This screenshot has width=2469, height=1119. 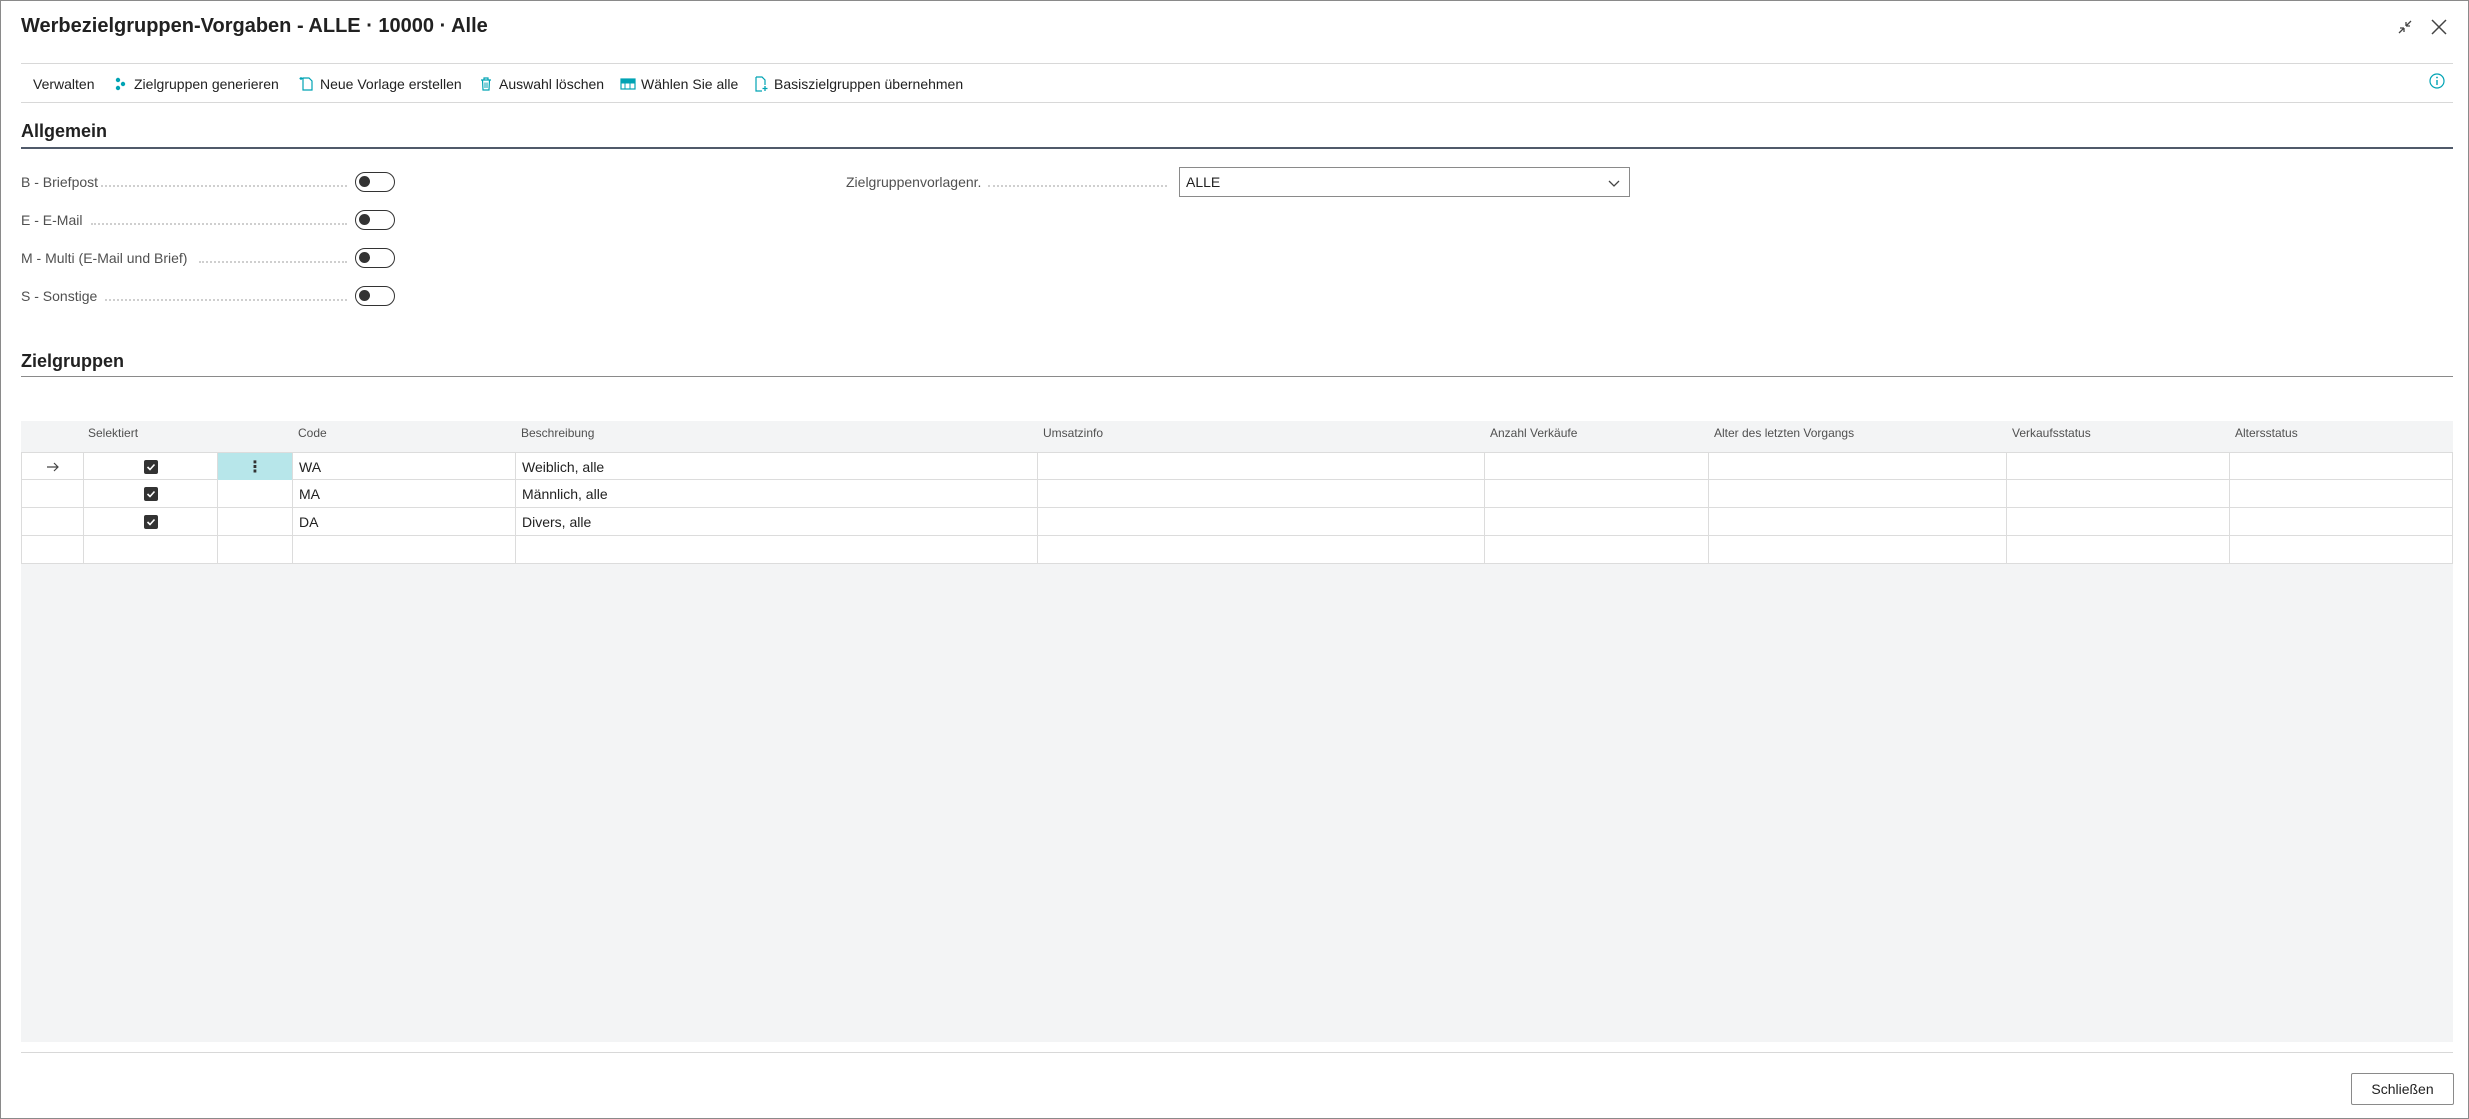 I want to click on manage-label: Verwalten, so click(x=64, y=84).